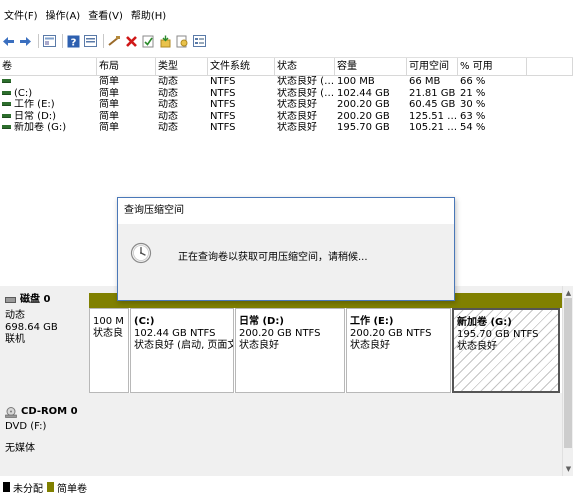 The width and height of the screenshot is (573, 496). Describe the element at coordinates (473, 116) in the screenshot. I see `cell-percent-free: 63 %` at that location.